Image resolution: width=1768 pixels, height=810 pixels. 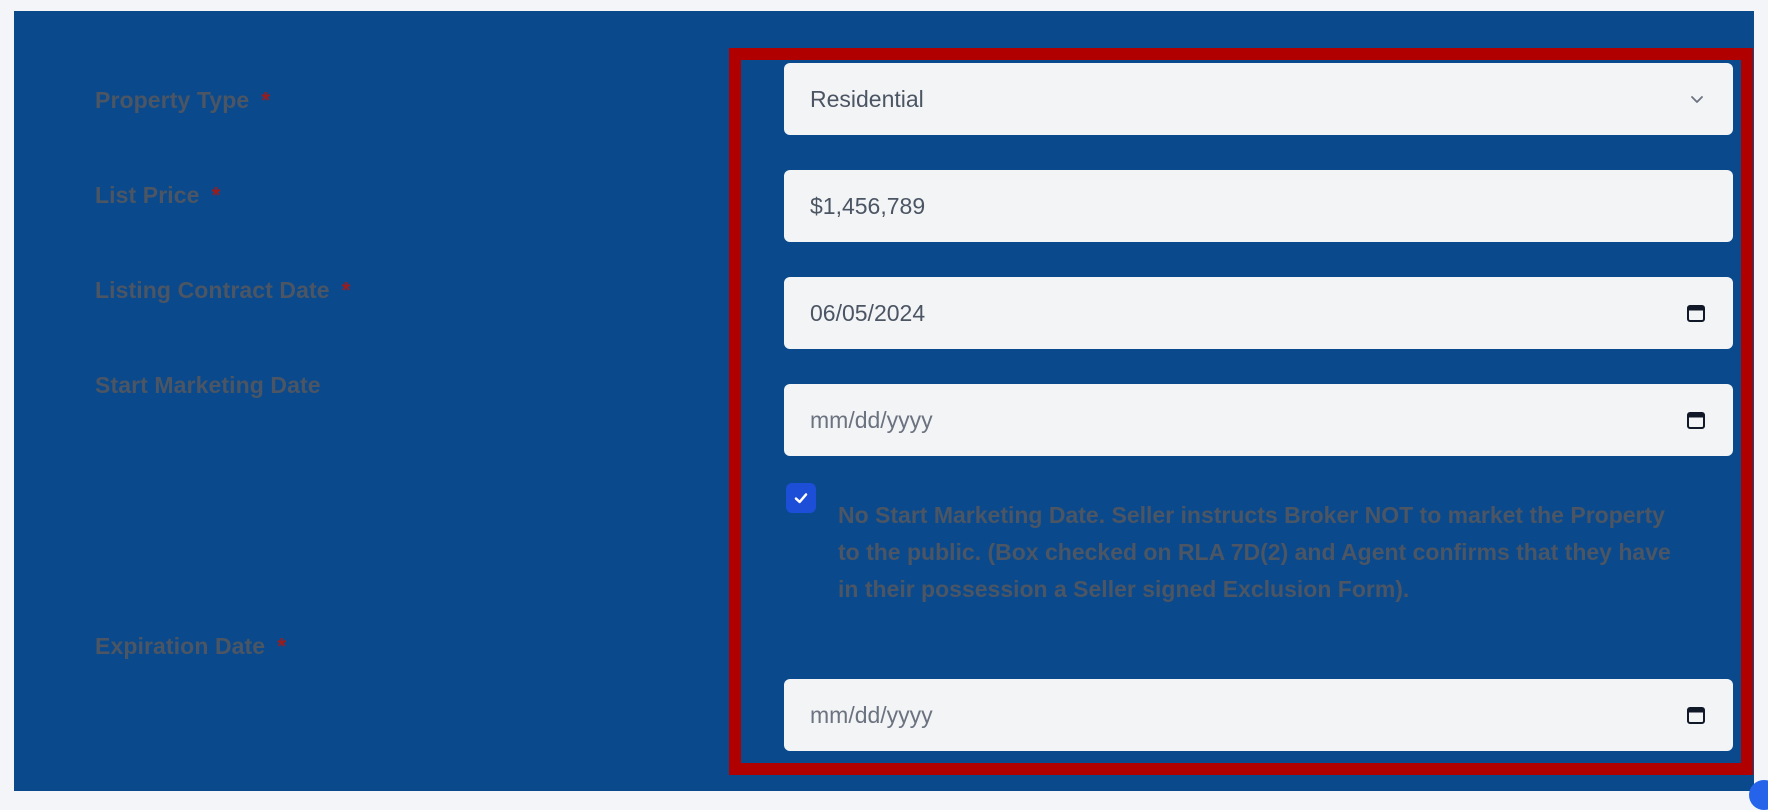 I want to click on expiration-date-input: mm/dd/yyyy, so click(x=1258, y=715).